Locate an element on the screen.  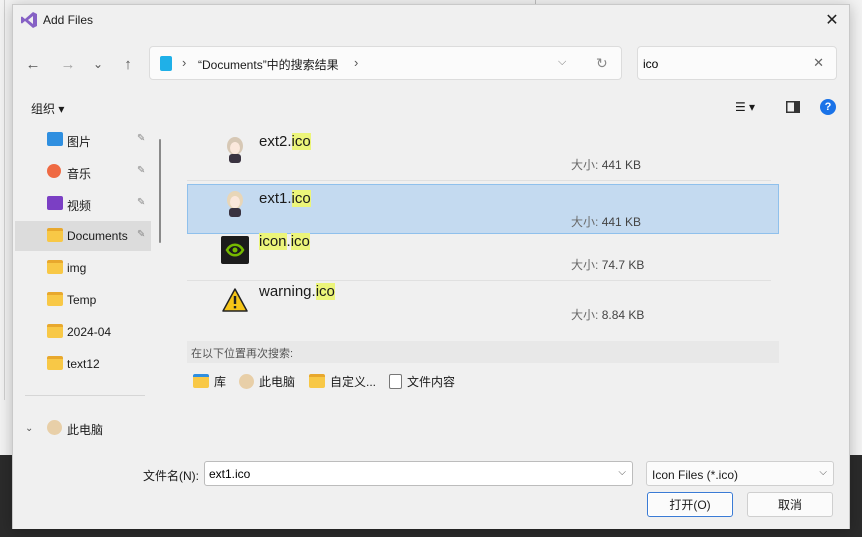
recent-locations-button: ⌄ is located at coordinates (98, 64).